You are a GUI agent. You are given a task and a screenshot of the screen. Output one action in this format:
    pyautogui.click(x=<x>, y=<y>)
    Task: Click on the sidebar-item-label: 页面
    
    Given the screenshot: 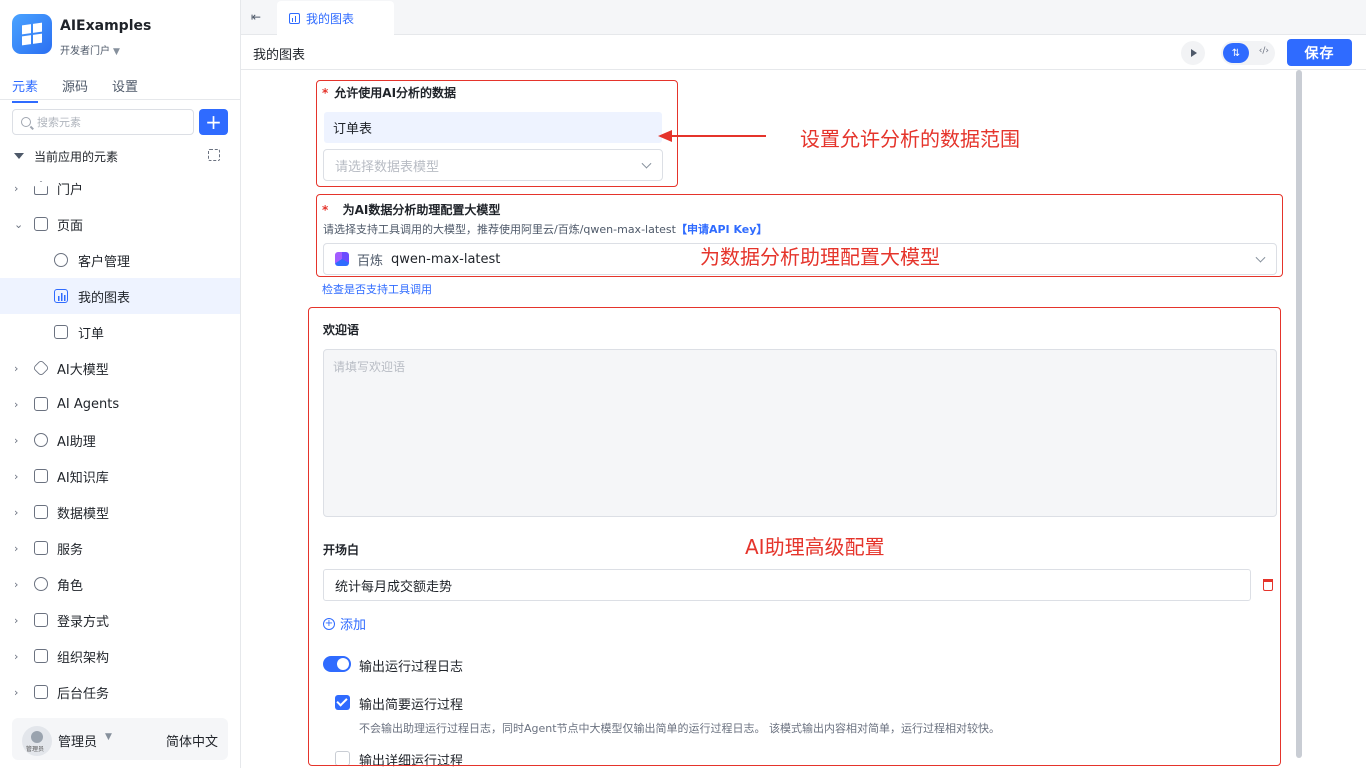 What is the action you would take?
    pyautogui.click(x=70, y=226)
    